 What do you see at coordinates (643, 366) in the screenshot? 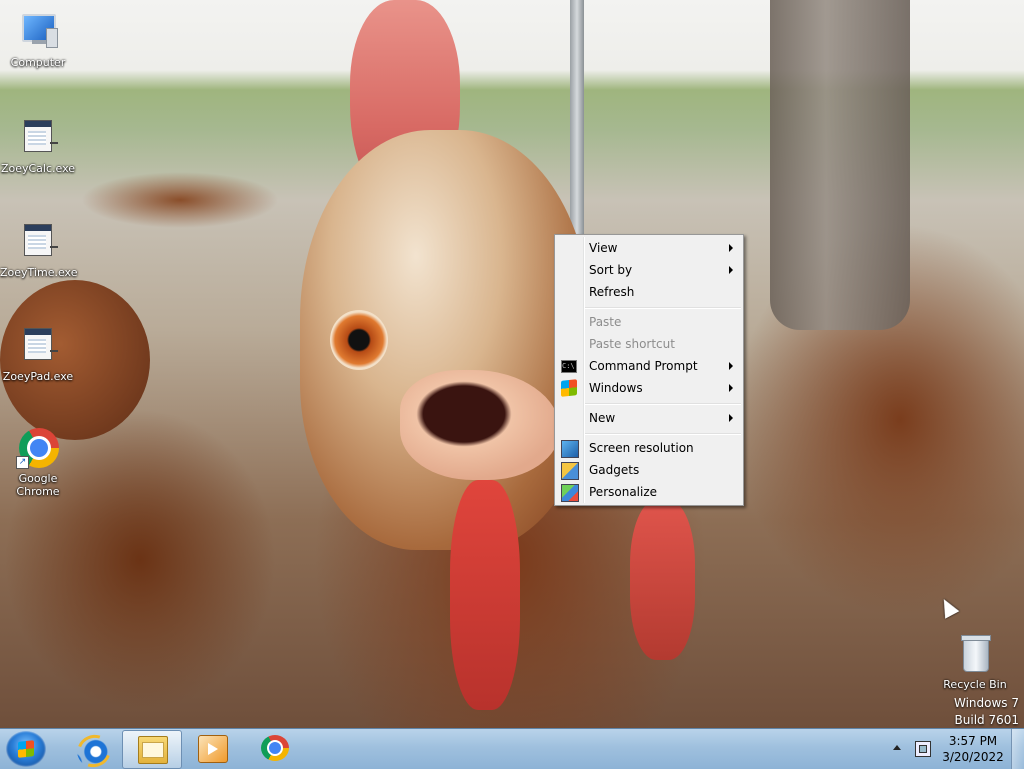
I see `menu-item-label: Command Prompt` at bounding box center [643, 366].